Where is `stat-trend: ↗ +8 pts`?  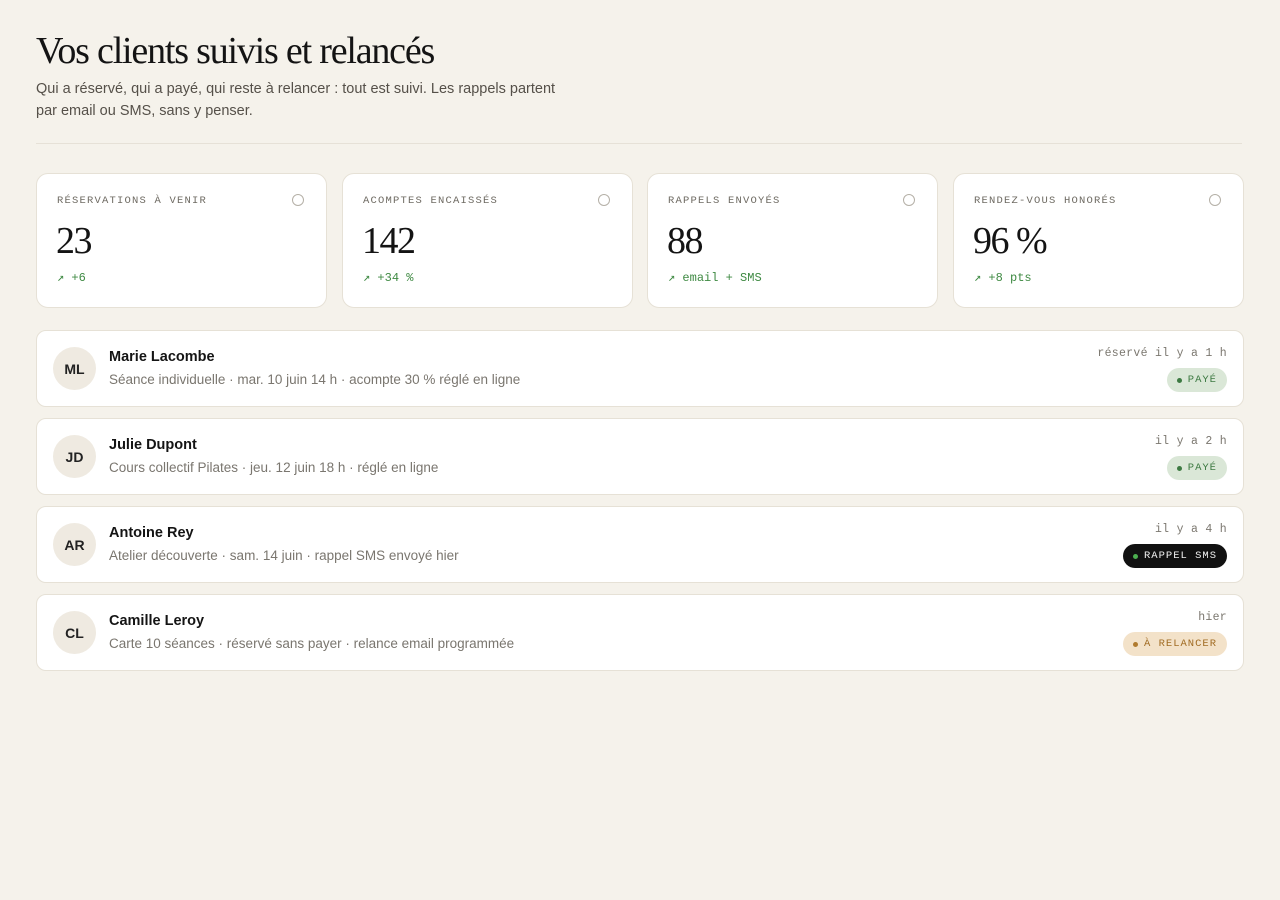 stat-trend: ↗ +8 pts is located at coordinates (1003, 278).